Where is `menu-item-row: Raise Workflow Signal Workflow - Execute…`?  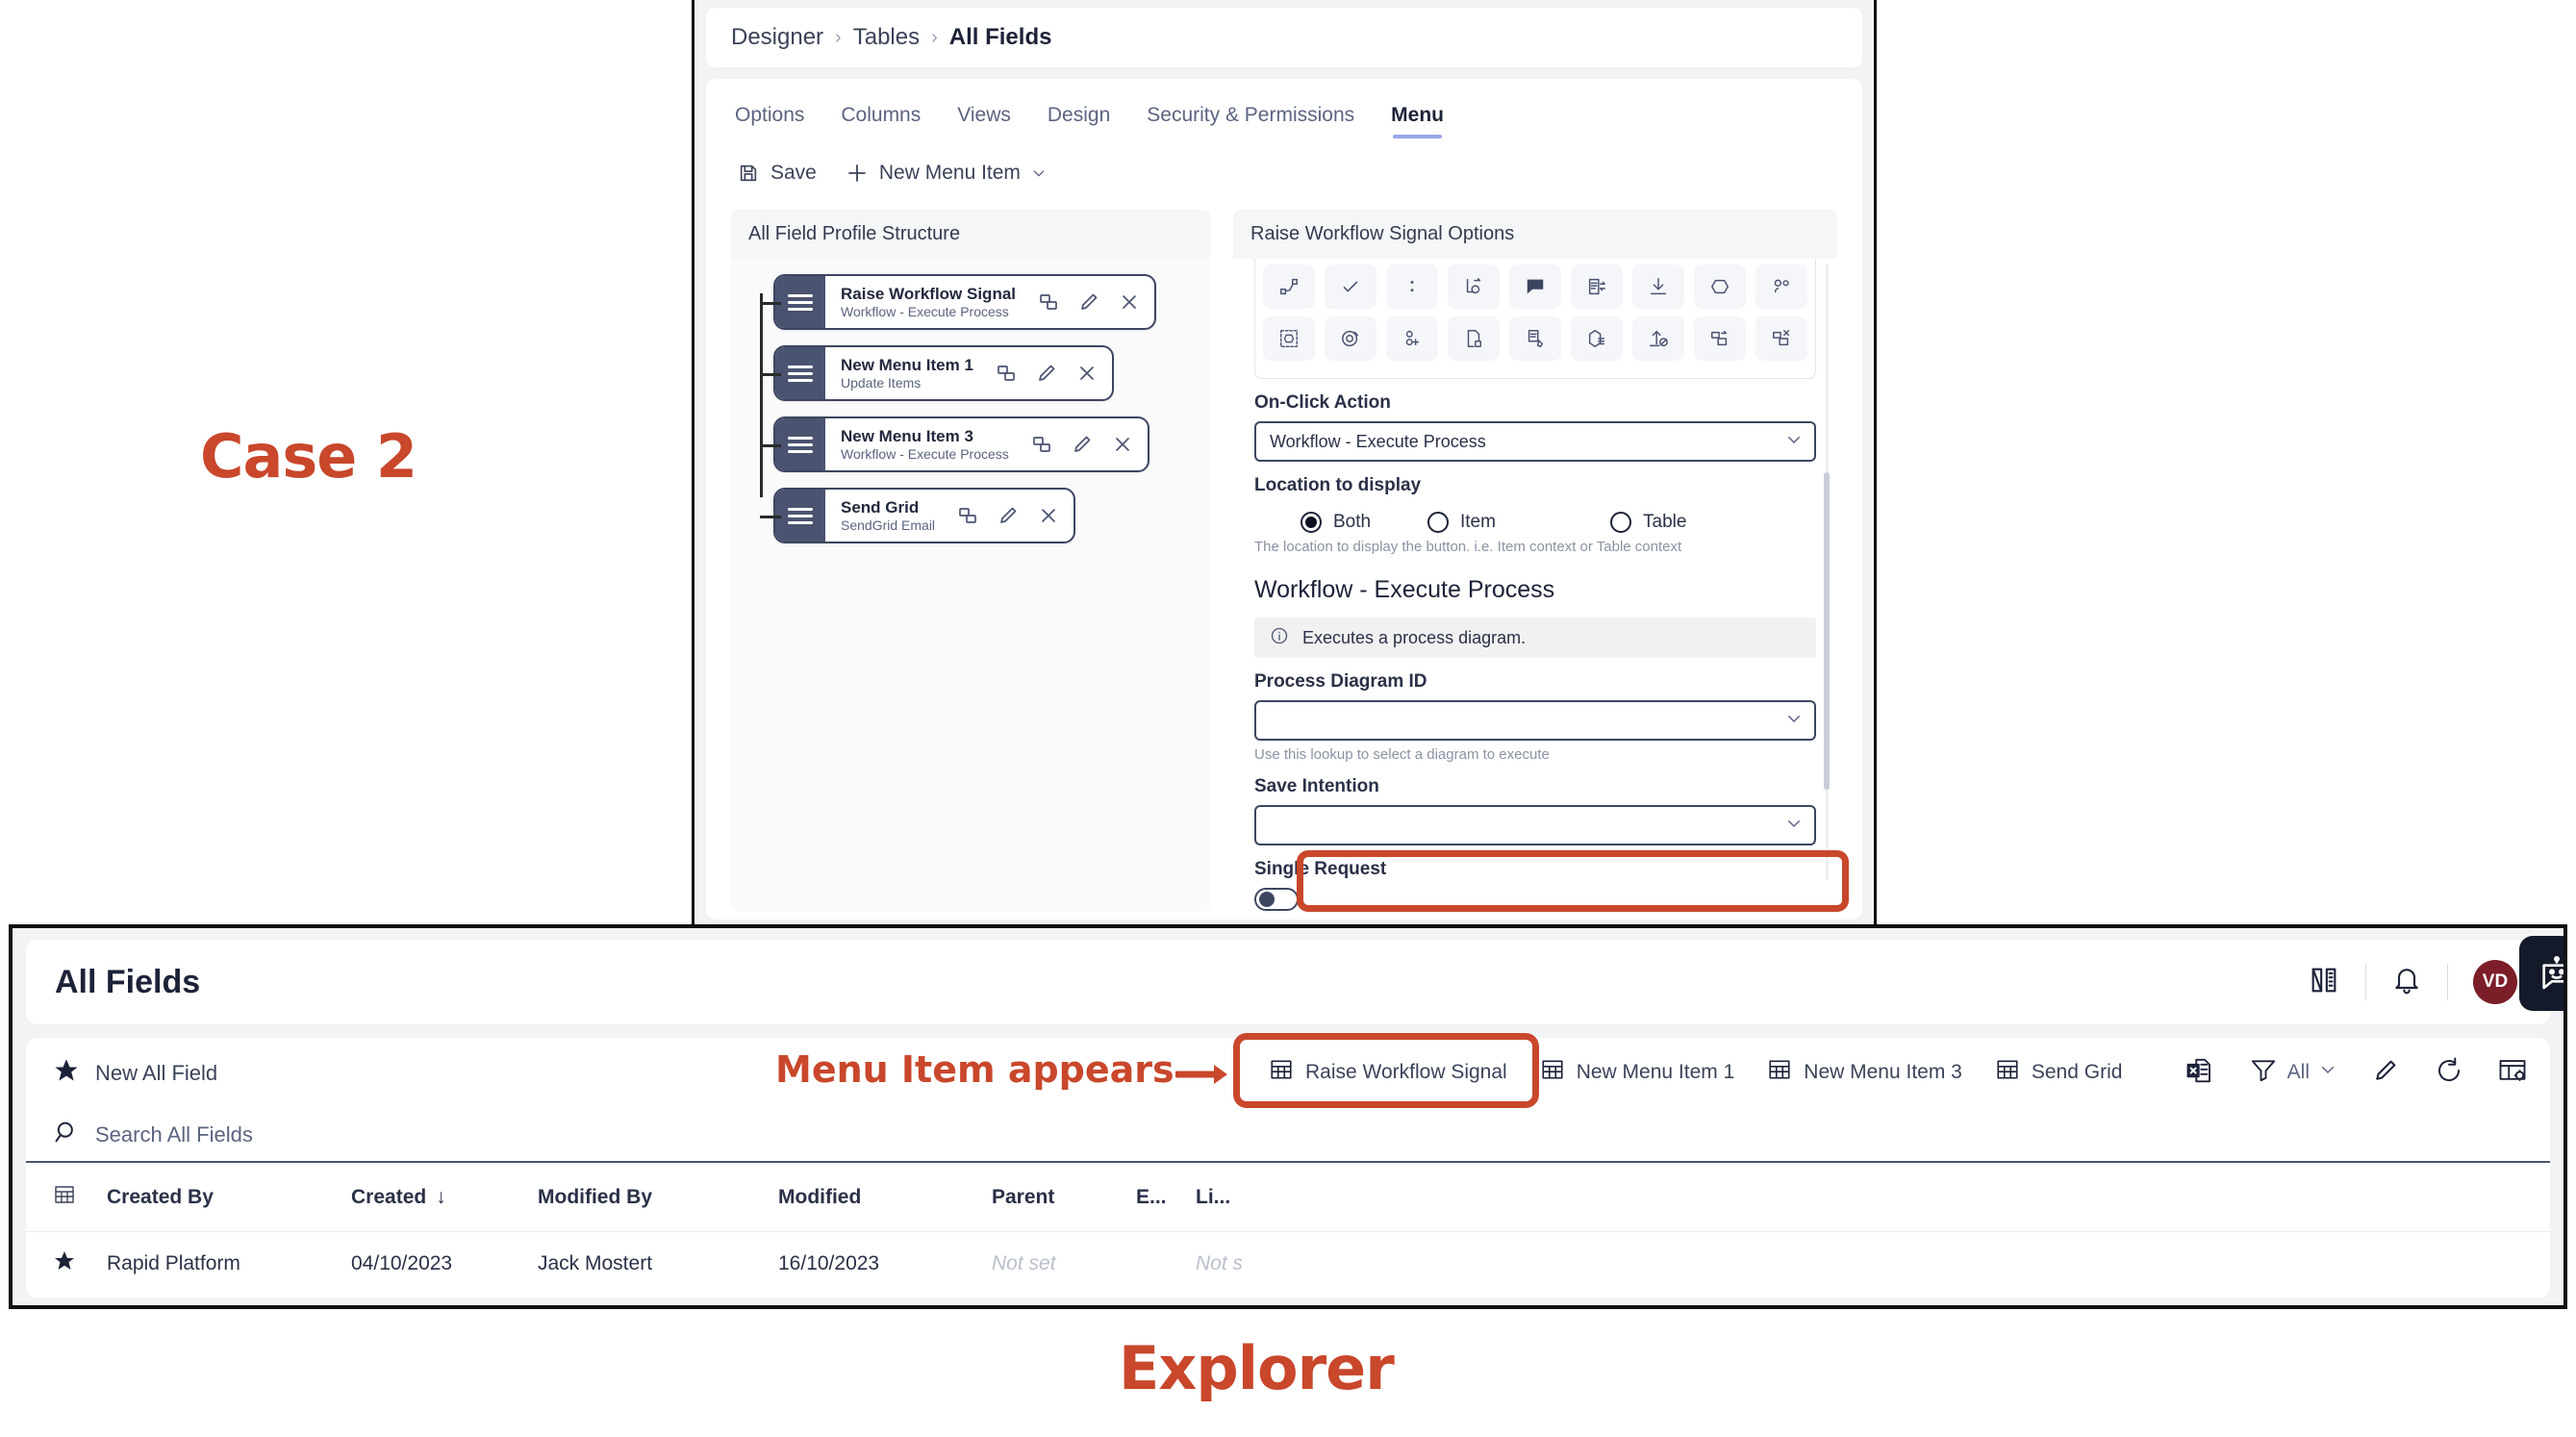 menu-item-row: Raise Workflow Signal Workflow - Execute… is located at coordinates (981, 302).